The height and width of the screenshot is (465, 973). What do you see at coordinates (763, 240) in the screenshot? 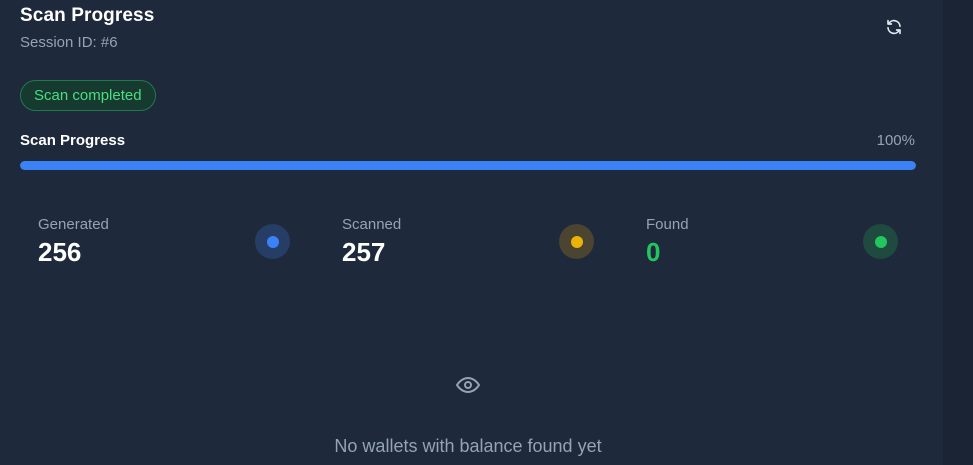
I see `stat-found: Found 0` at bounding box center [763, 240].